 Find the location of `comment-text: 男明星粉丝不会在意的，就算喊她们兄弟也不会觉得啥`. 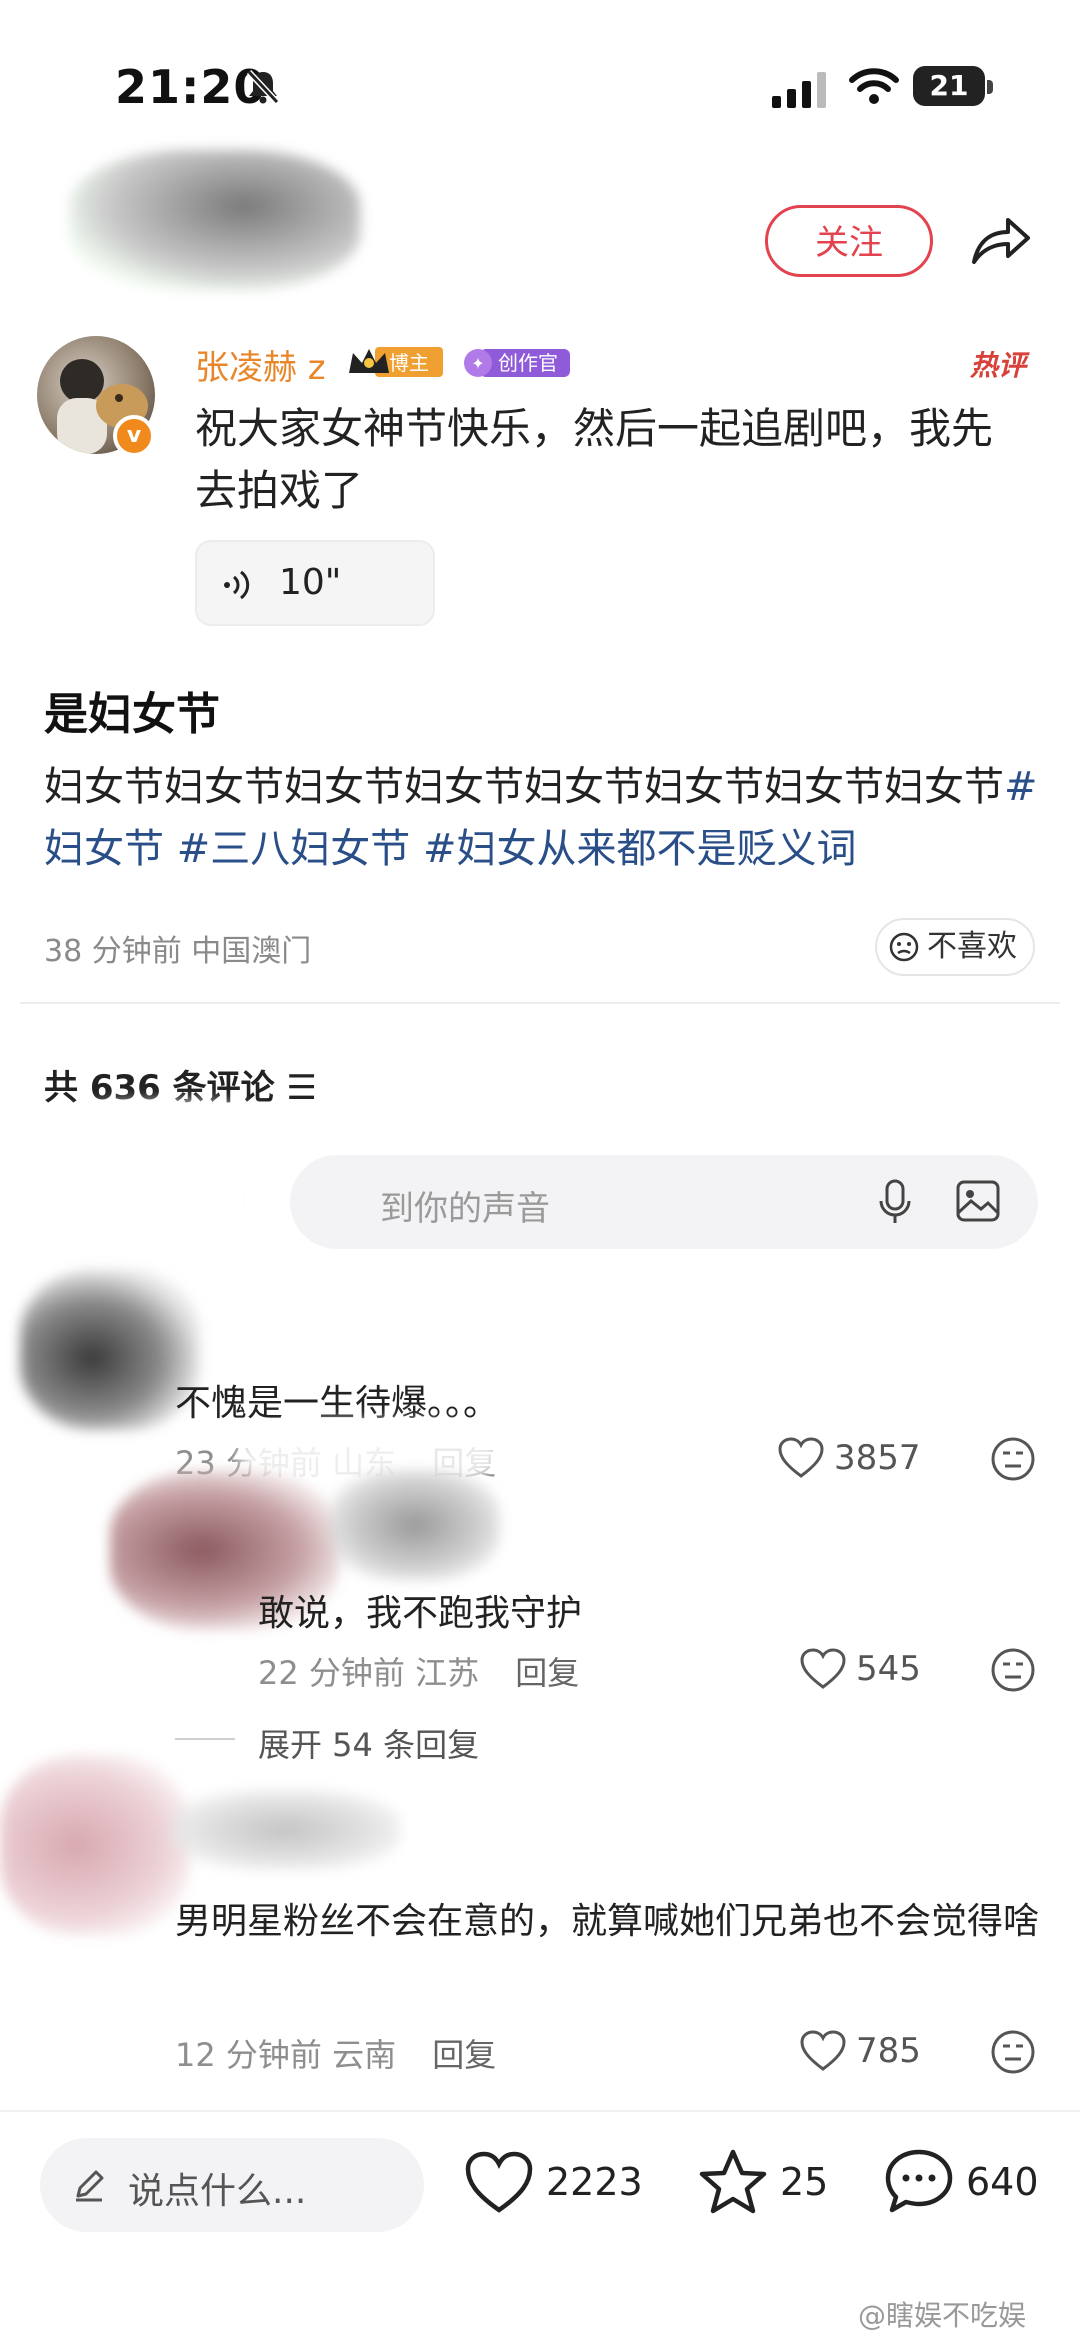

comment-text: 男明星粉丝不会在意的，就算喊她们兄弟也不会觉得啥 is located at coordinates (607, 1921).